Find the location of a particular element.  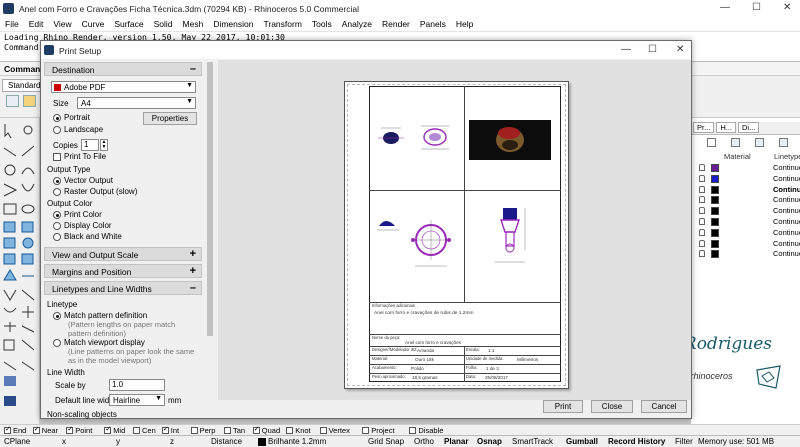

default-line-width-select: Hairline ▼ is located at coordinates (137, 400).